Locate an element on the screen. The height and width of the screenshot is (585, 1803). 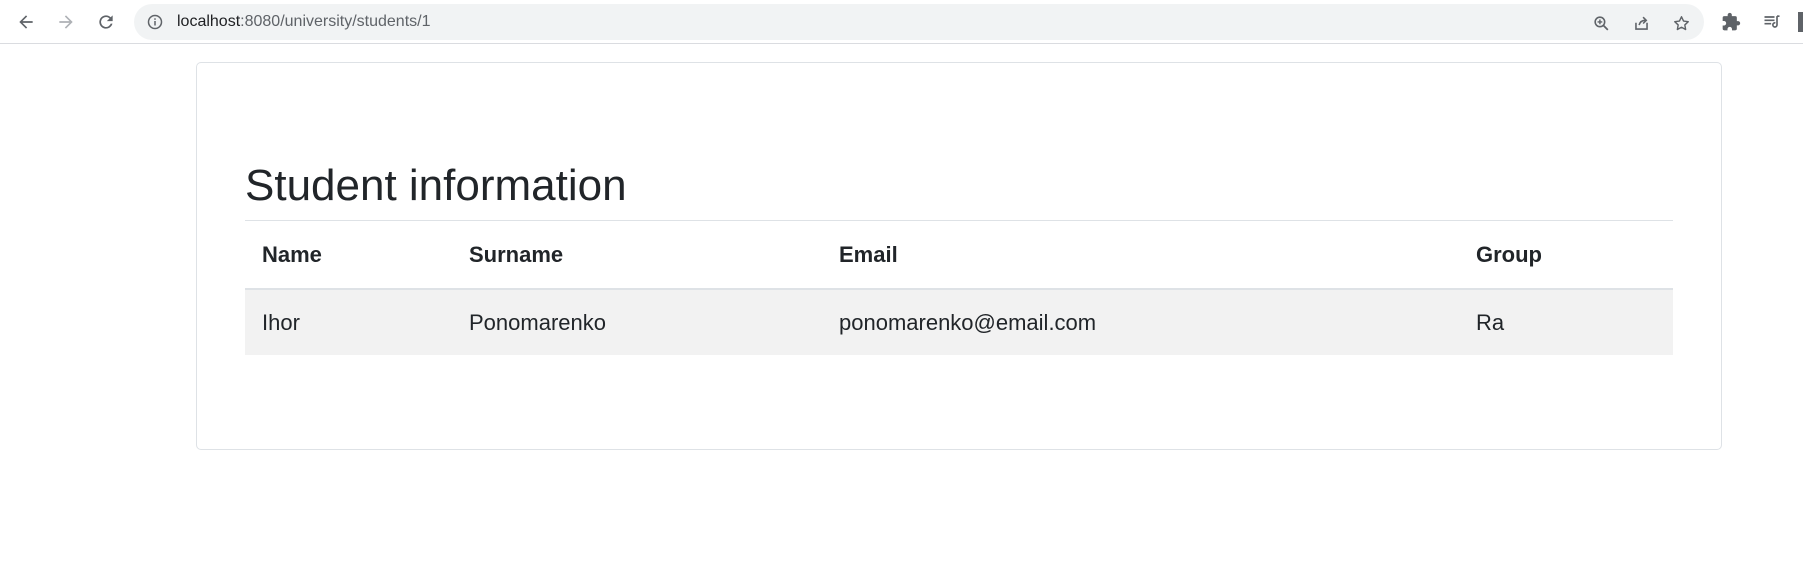
puzzle-icon is located at coordinates (1731, 21).